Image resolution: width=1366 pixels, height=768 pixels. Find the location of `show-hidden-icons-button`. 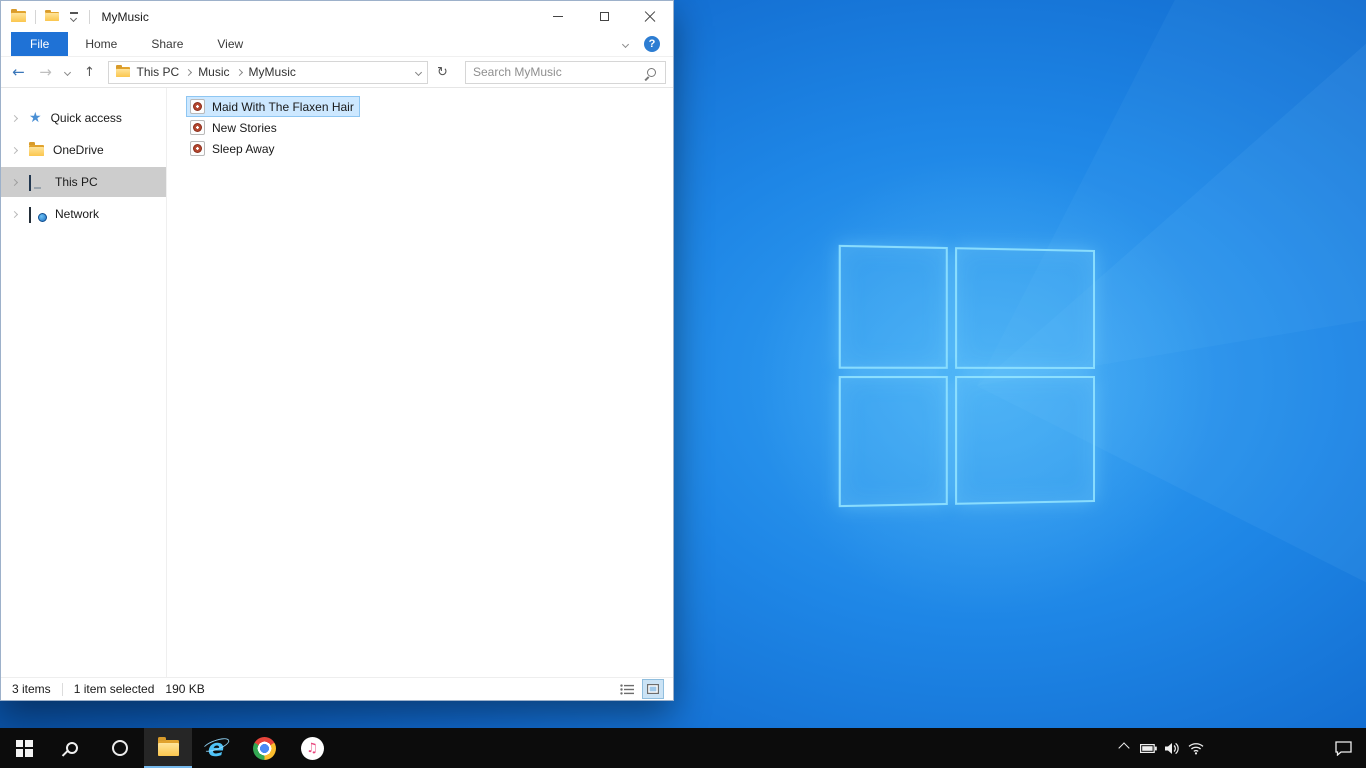

show-hidden-icons-button is located at coordinates (1124, 748).